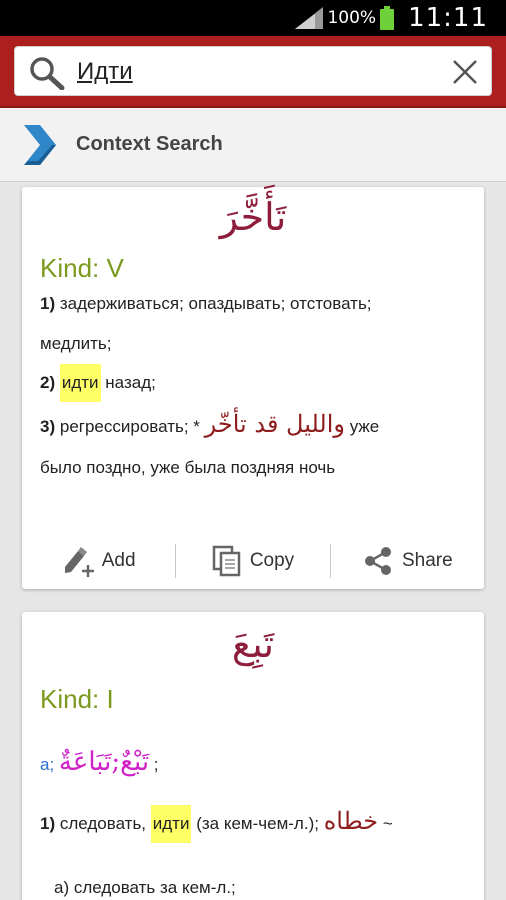 The width and height of the screenshot is (506, 900). Describe the element at coordinates (149, 144) in the screenshot. I see `context-search-title: Context Search` at that location.